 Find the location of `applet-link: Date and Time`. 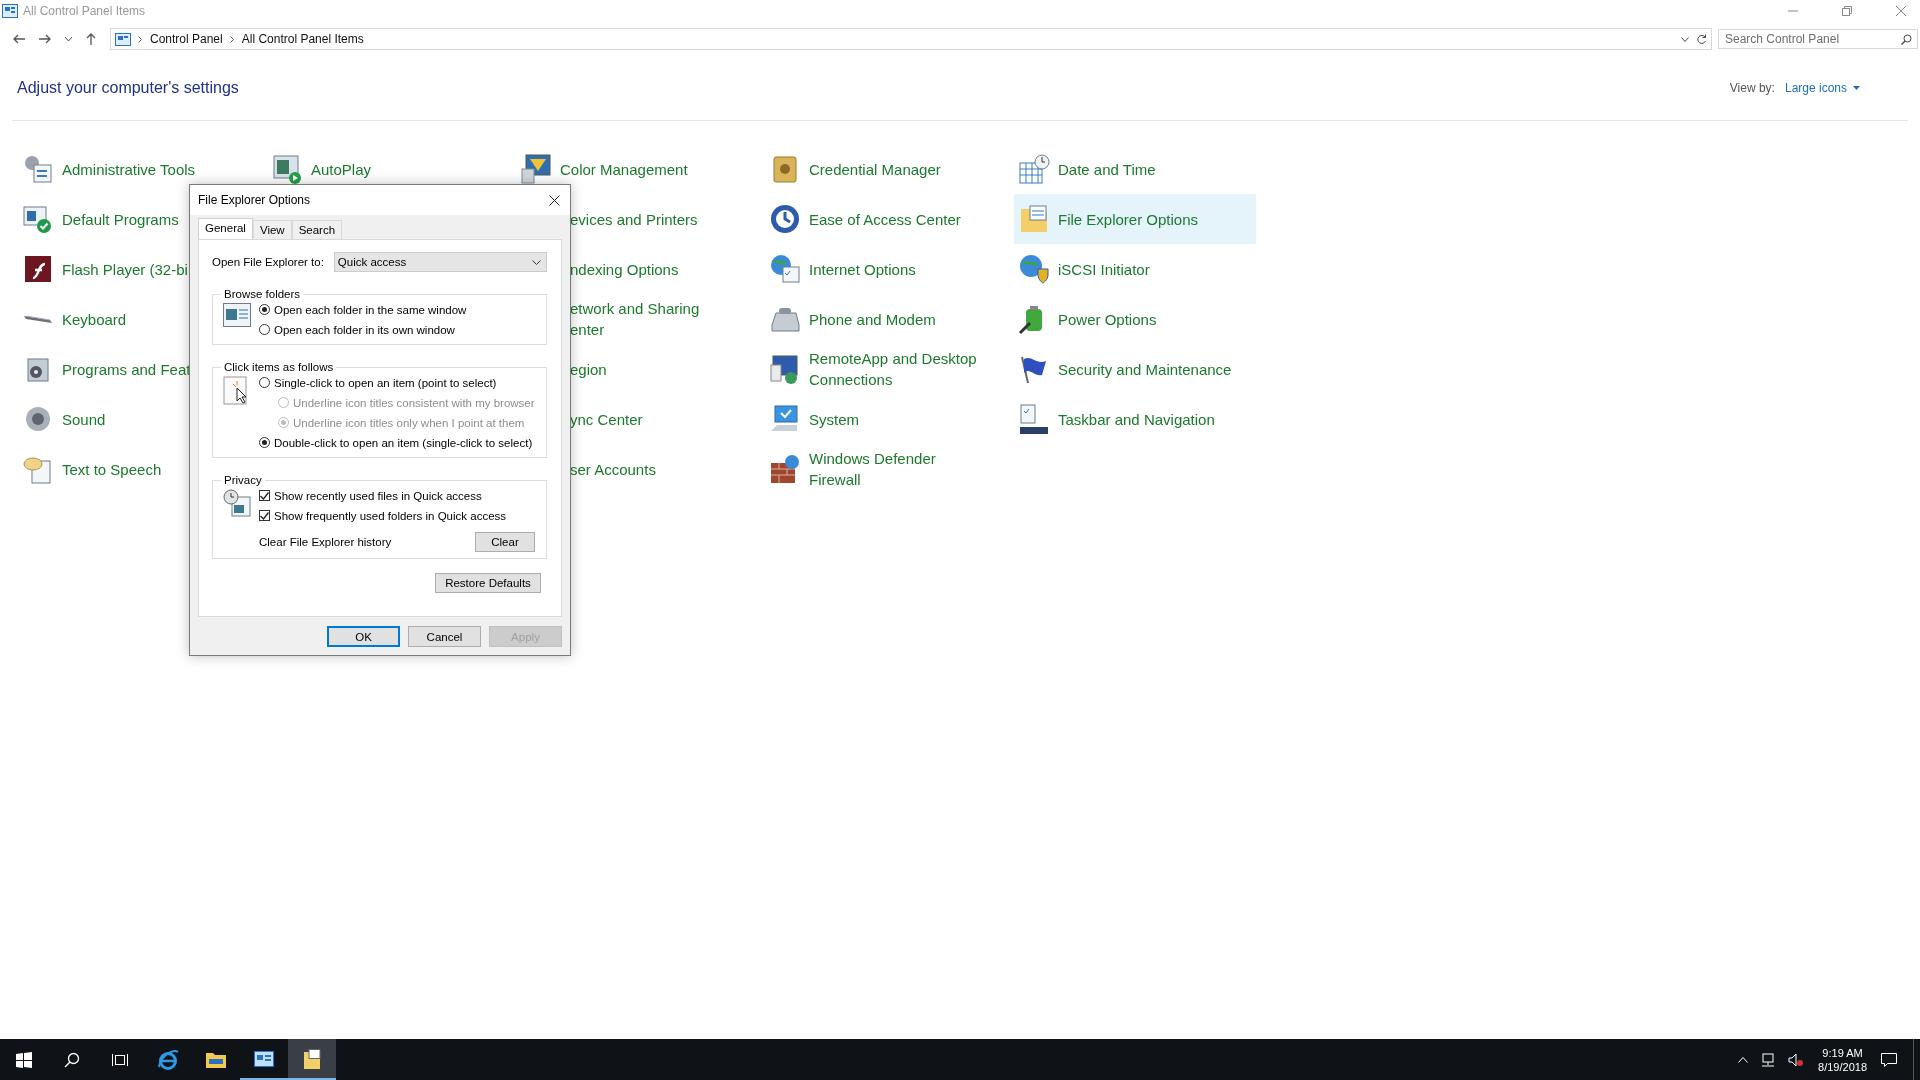

applet-link: Date and Time is located at coordinates (1107, 169).